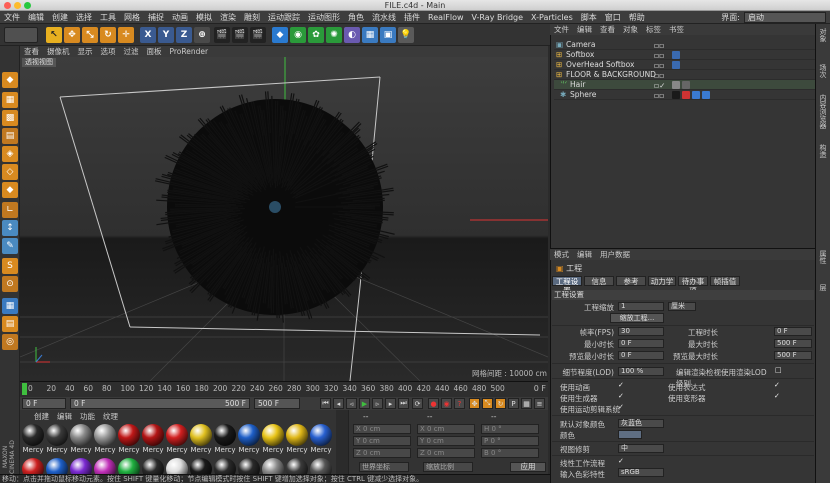 Image resolution: width=830 pixels, height=483 pixels. What do you see at coordinates (382, 441) in the screenshot?
I see `pos-y-field: Y 0 cm` at bounding box center [382, 441].